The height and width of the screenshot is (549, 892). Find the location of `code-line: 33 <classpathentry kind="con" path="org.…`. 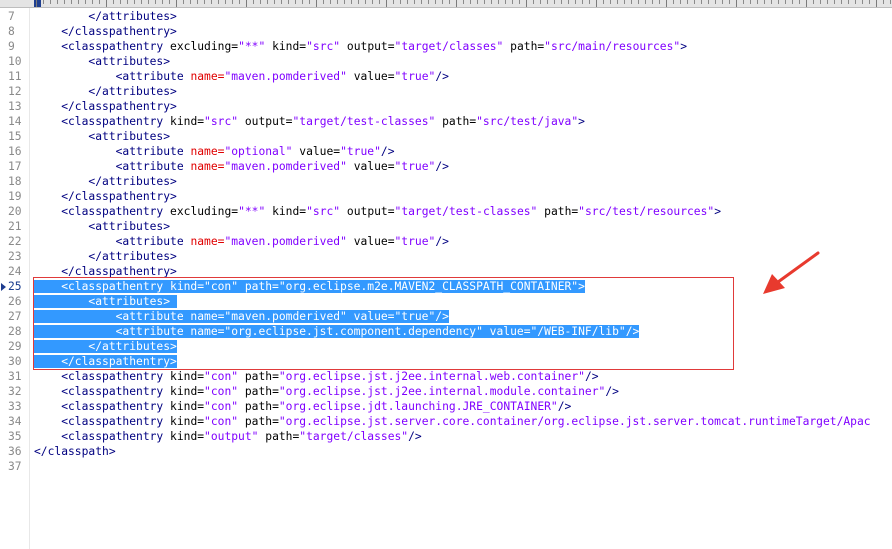

code-line: 33 <classpathentry kind="con" path="org.… is located at coordinates (446, 406).